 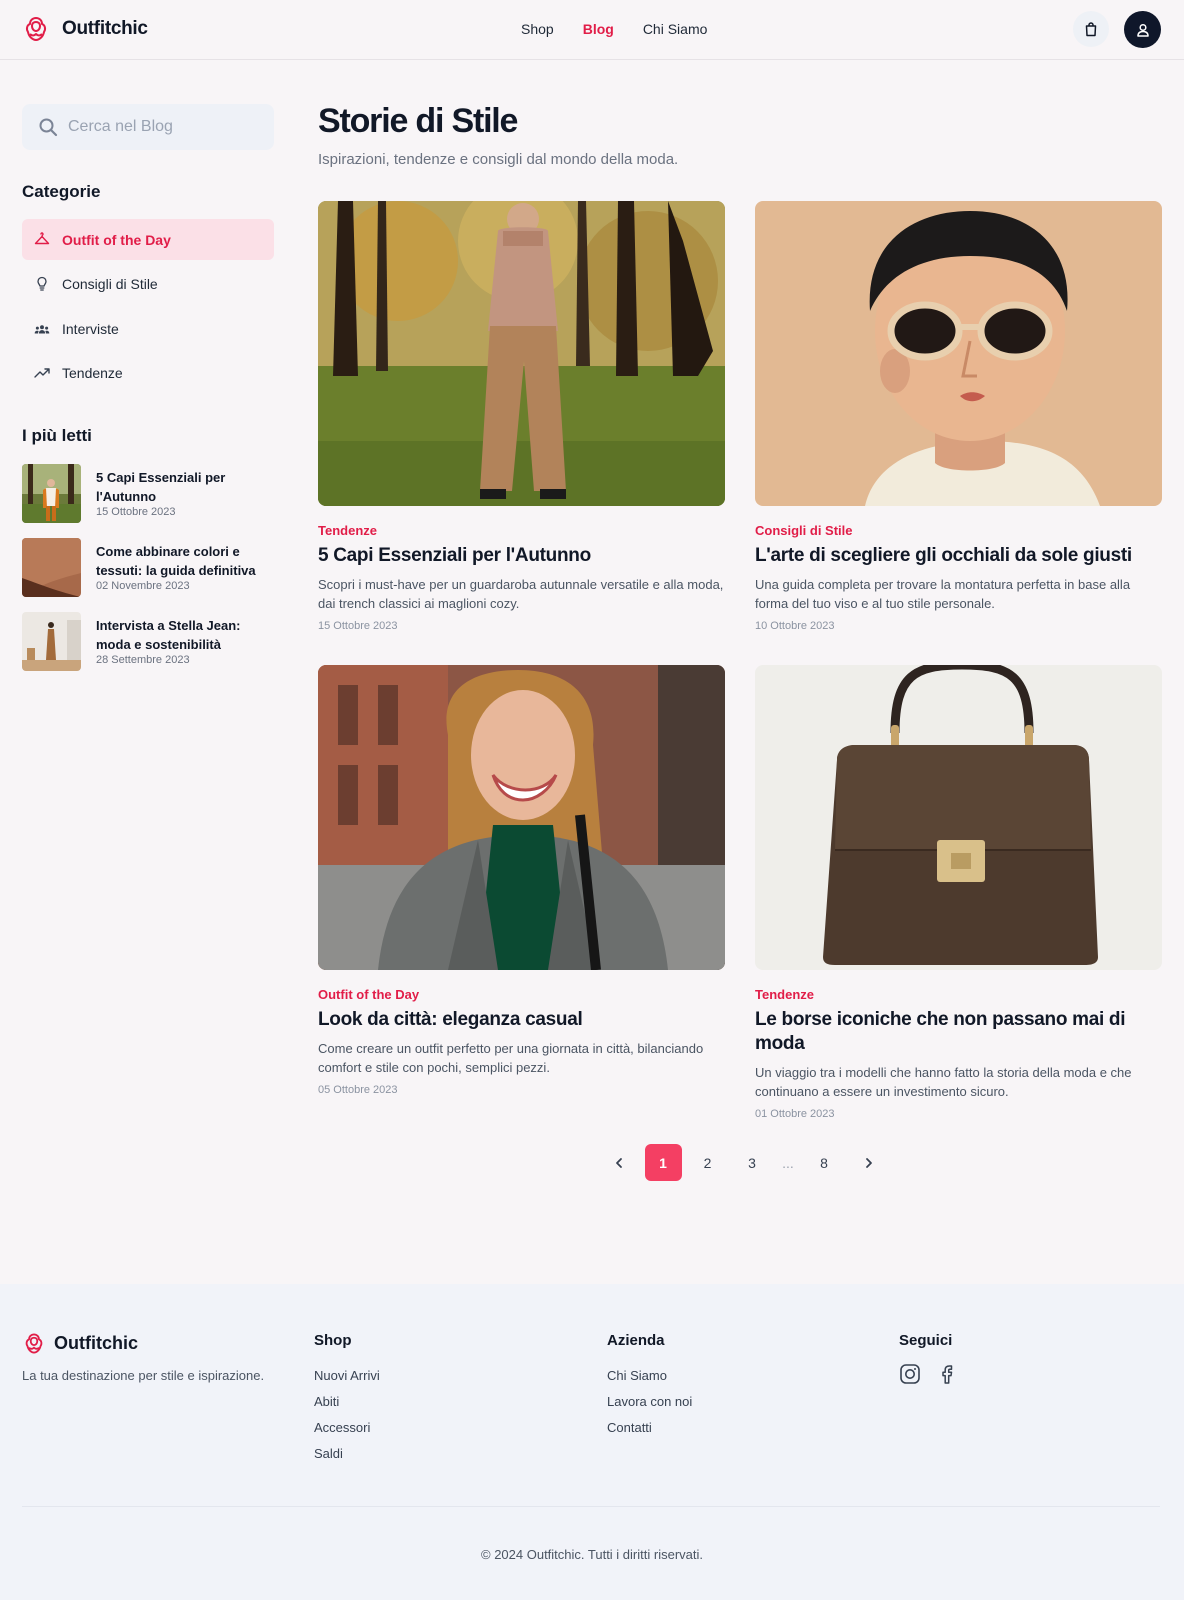 I want to click on user-account-button, so click(x=1142, y=29).